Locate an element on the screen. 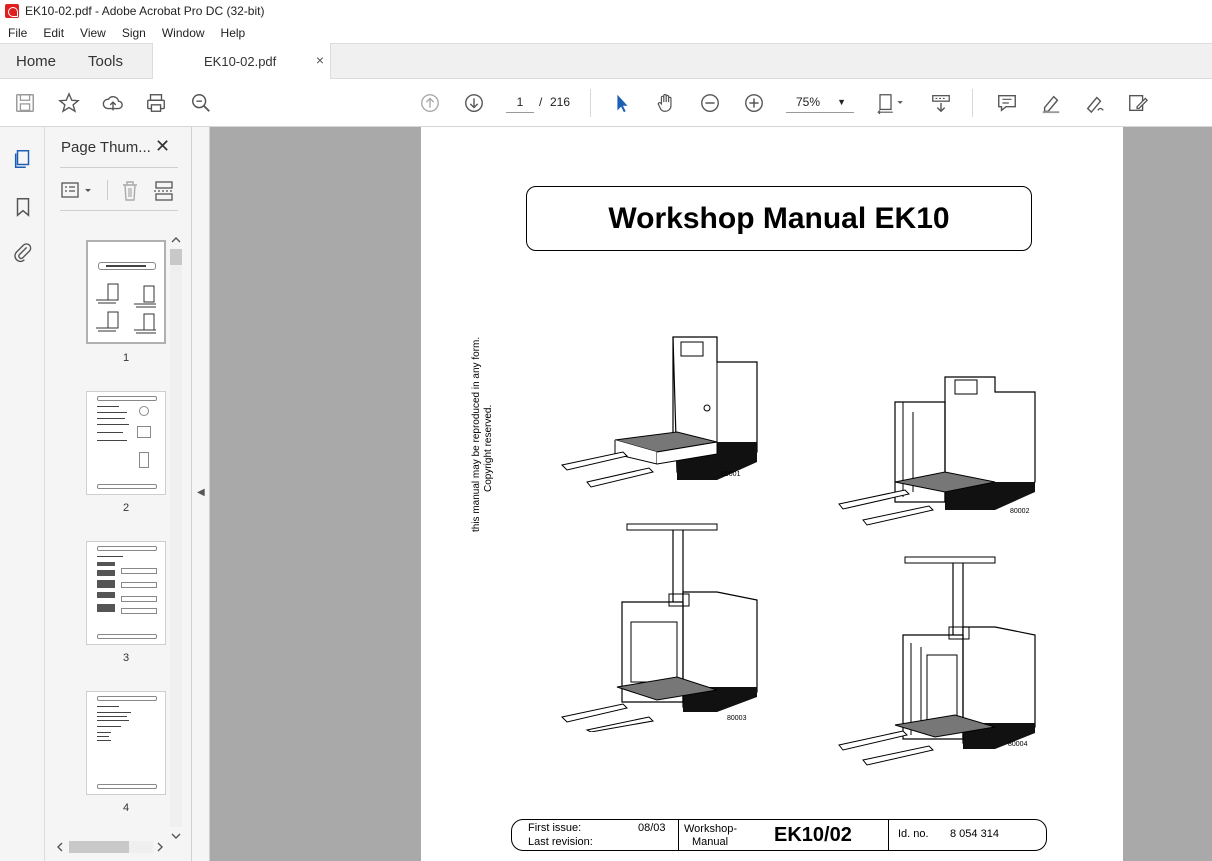 Image resolution: width=1212 pixels, height=861 pixels. collapse-left-icon: ◀ is located at coordinates (201, 492).